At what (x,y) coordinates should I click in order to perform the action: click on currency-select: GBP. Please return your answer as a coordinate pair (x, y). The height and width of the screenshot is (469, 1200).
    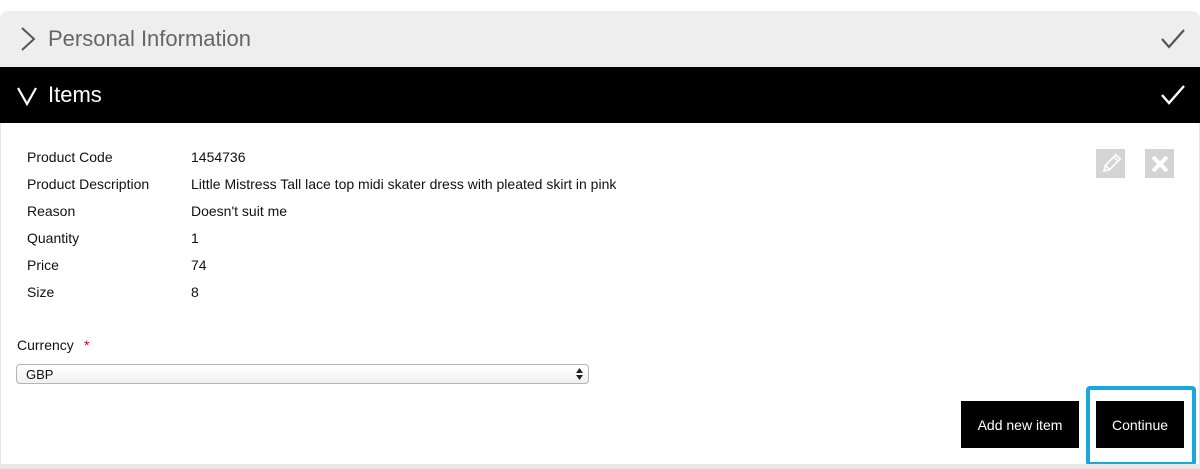
    Looking at the image, I should click on (302, 374).